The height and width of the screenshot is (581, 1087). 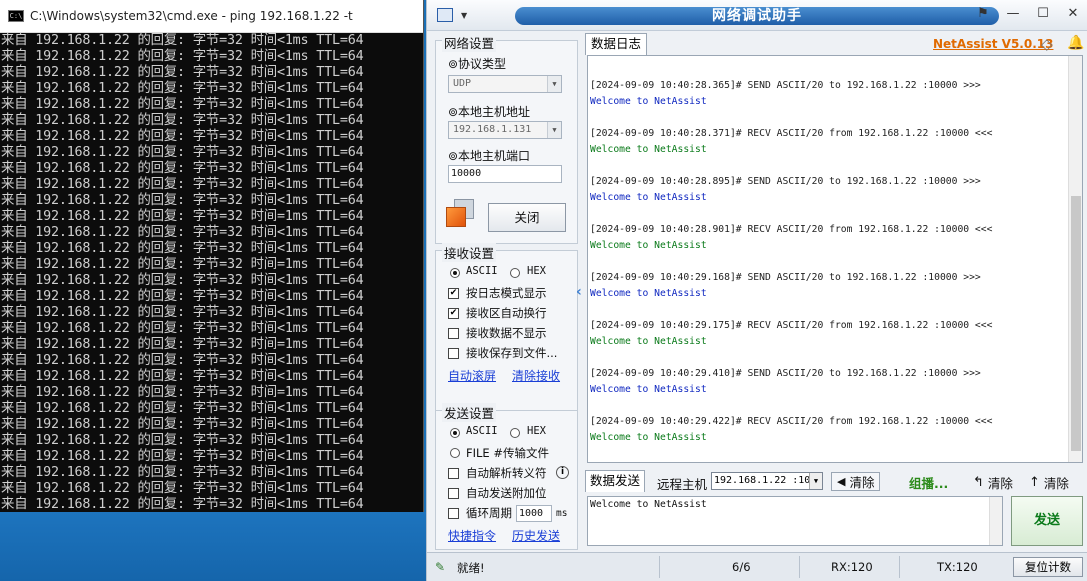 I want to click on send-ascii-label: ASCII, so click(x=482, y=431).